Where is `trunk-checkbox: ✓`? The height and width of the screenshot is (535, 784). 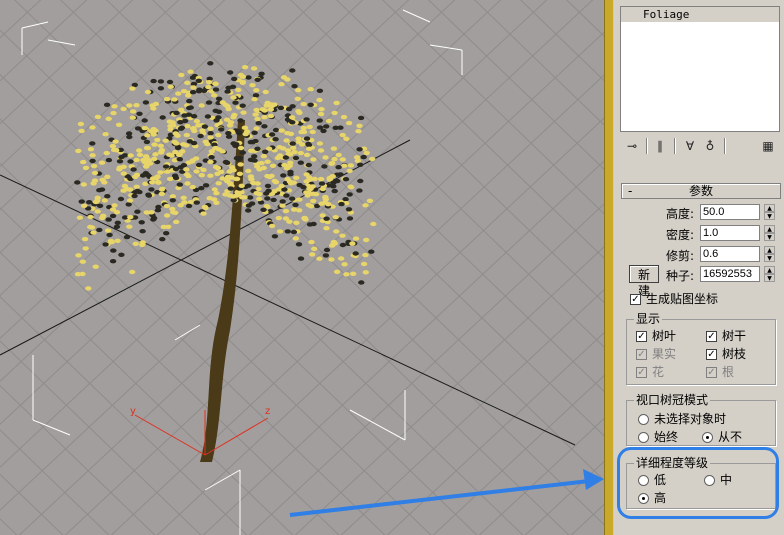
trunk-checkbox: ✓ is located at coordinates (711, 336).